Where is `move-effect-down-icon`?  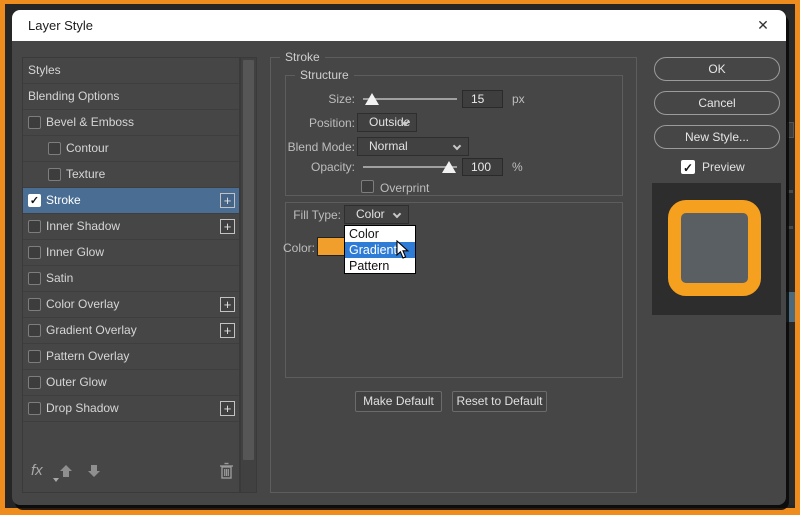 move-effect-down-icon is located at coordinates (94, 471).